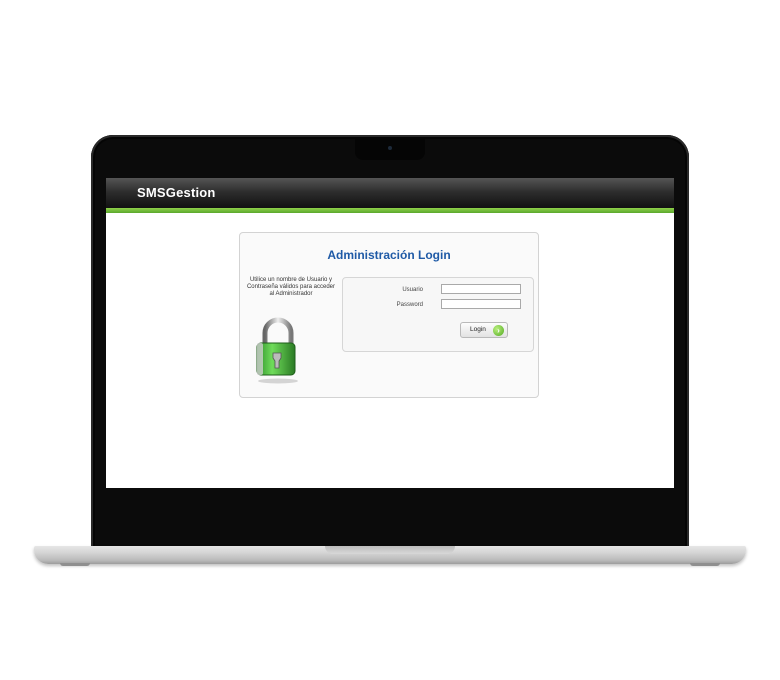  What do you see at coordinates (438, 314) in the screenshot?
I see `login-form: Usuario Password Login ›` at bounding box center [438, 314].